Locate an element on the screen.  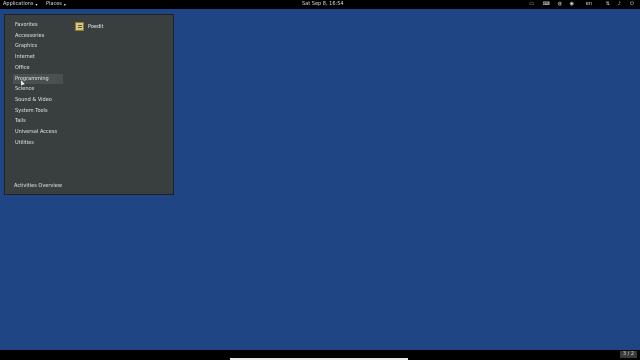
screen-keyboard-icon: ⌨ is located at coordinates (546, 4).